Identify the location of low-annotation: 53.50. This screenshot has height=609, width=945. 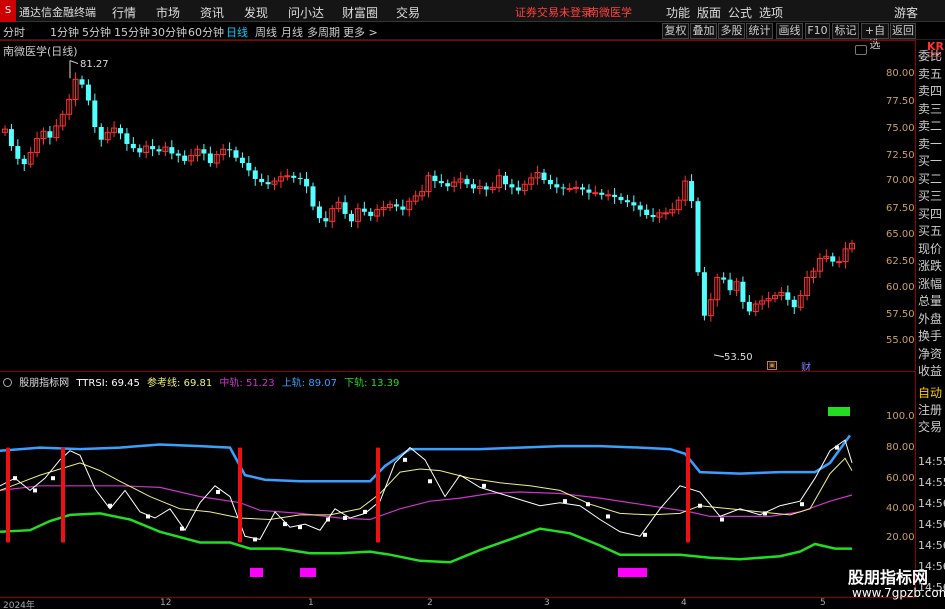
(738, 357).